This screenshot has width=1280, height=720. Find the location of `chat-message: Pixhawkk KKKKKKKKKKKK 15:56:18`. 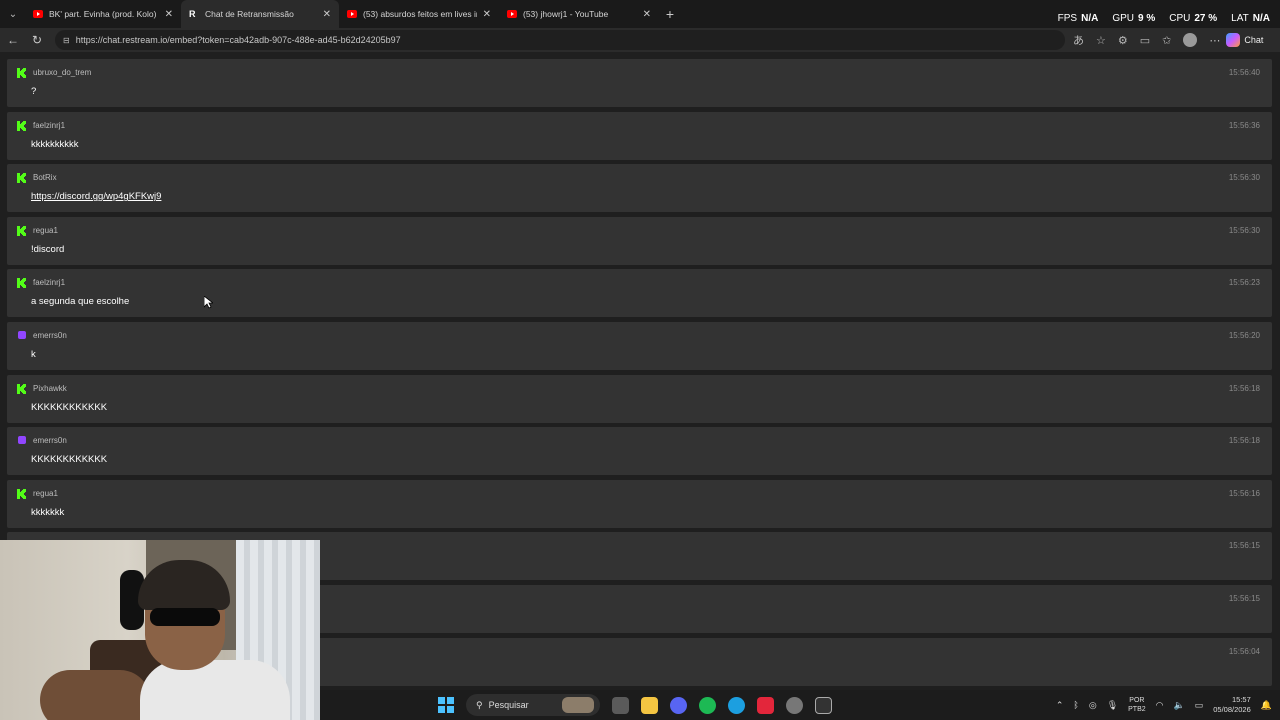

chat-message: Pixhawkk KKKKKKKKKKKK 15:56:18 is located at coordinates (639, 398).